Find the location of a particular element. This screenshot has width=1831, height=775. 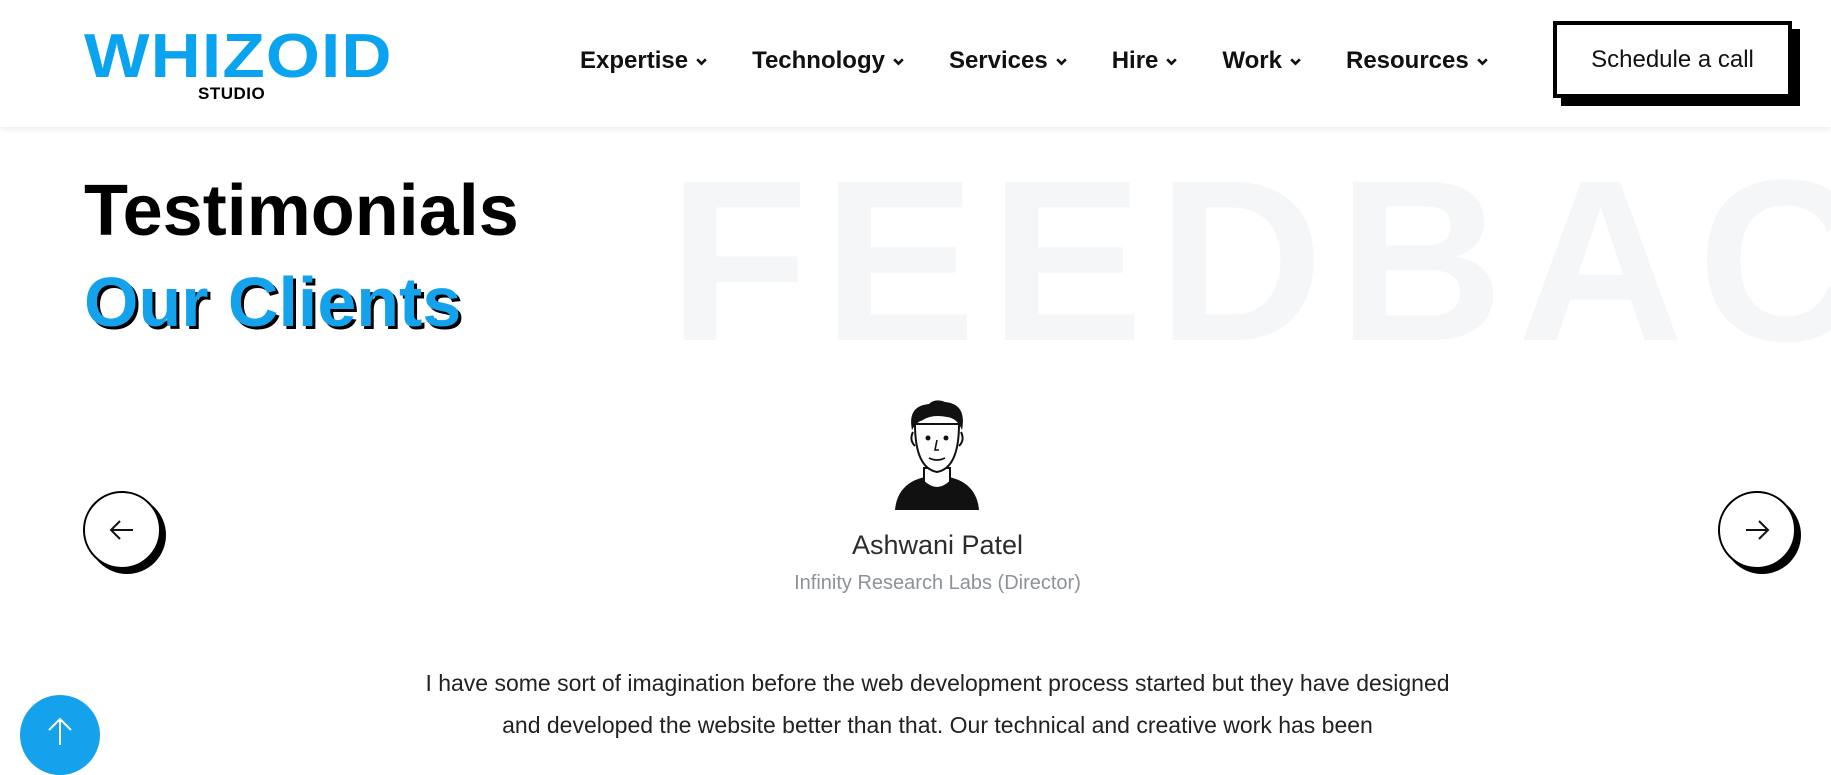

client-avatar is located at coordinates (937, 454).